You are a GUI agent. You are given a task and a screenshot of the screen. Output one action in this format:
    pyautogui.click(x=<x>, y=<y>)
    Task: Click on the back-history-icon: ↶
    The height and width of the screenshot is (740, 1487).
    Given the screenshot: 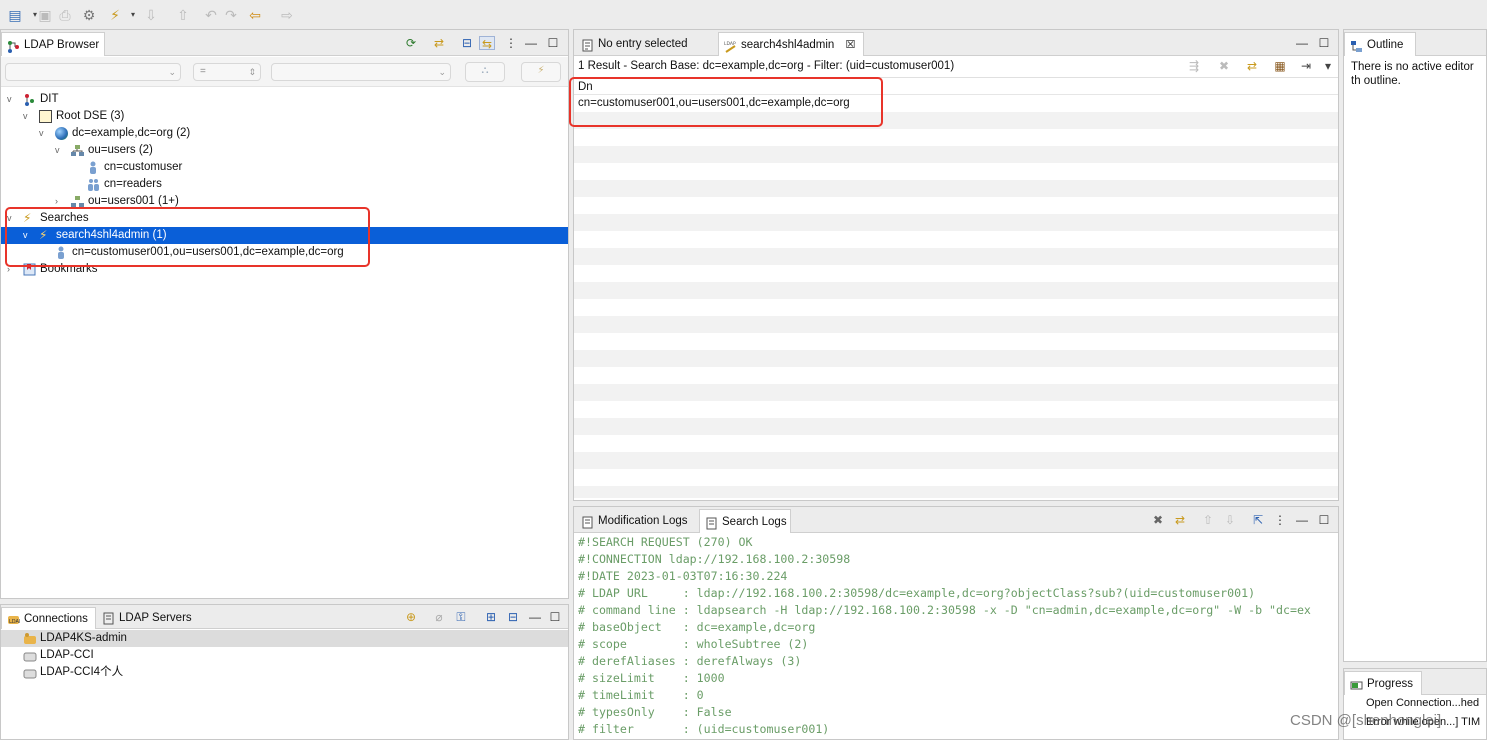 What is the action you would take?
    pyautogui.click(x=211, y=15)
    